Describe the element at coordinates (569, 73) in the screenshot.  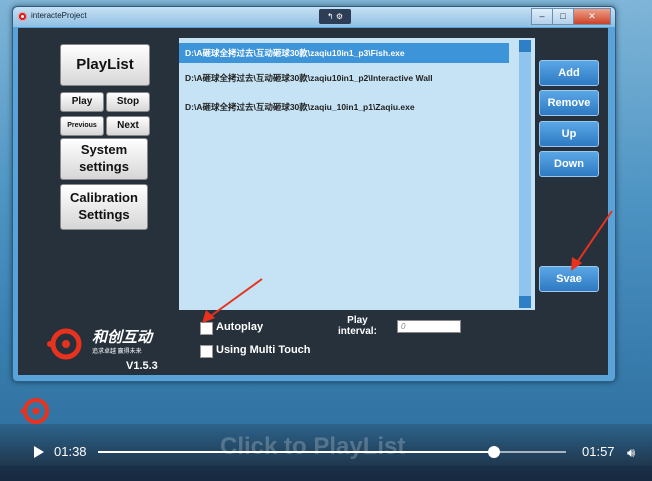
I see `add-button: Add` at that location.